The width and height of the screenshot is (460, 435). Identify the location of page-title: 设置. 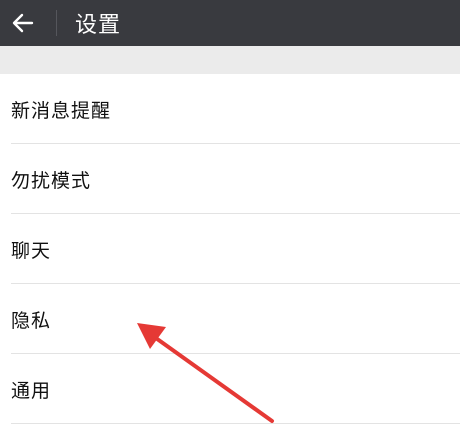
(98, 25).